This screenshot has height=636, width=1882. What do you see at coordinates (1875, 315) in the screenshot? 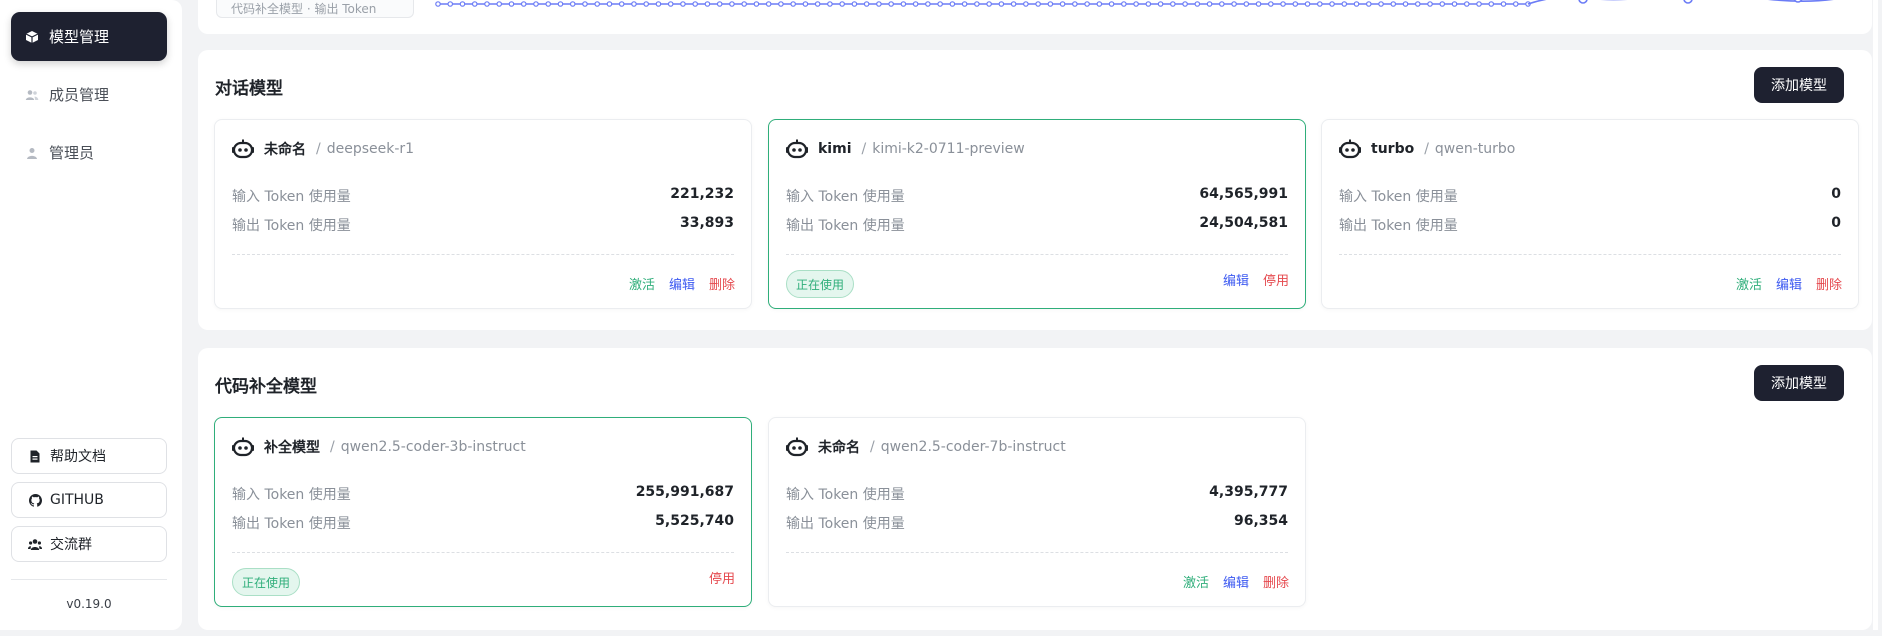
I see `scrollbar` at bounding box center [1875, 315].